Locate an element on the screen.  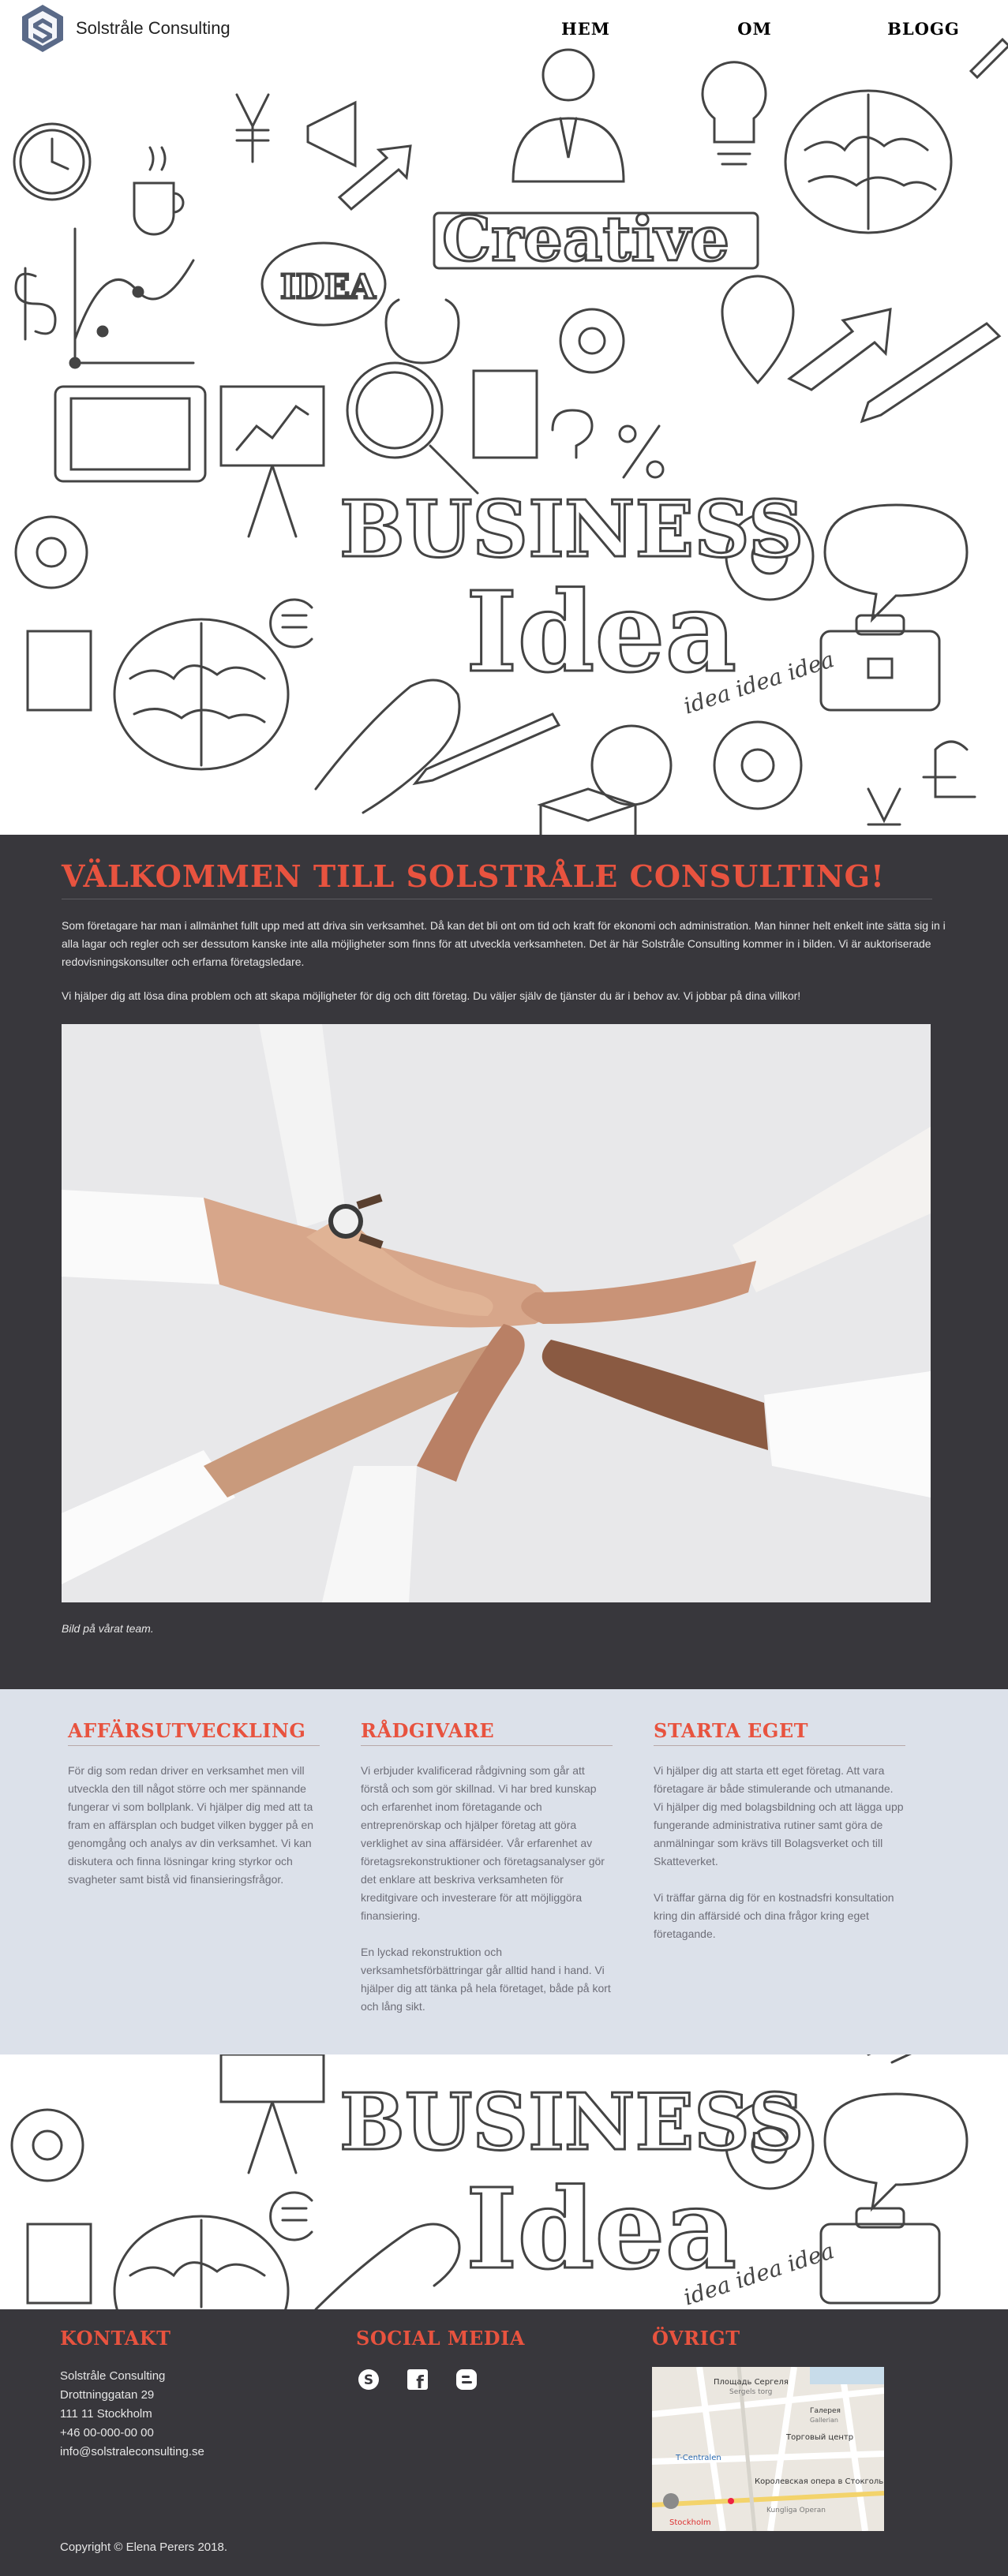
doodle-strip: BUSINESS Idea idea idea idea is located at coordinates (504, 2181).